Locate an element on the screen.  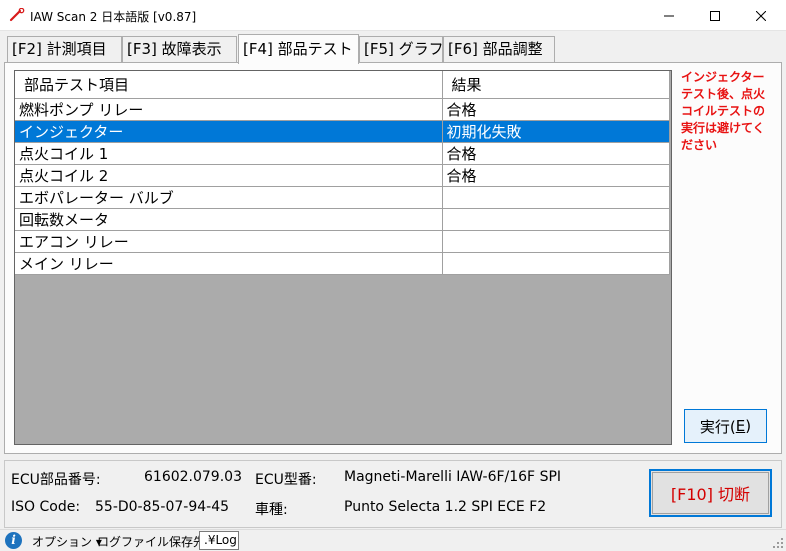
injector-warning-text: インジェクターテスト後、点火コイルテストの実行は避けてください is located at coordinates (723, 111).